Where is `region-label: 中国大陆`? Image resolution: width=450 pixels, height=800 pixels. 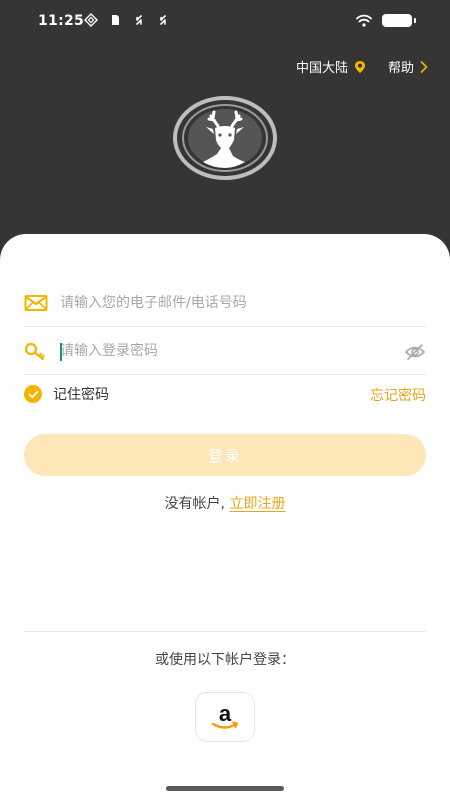
region-label: 中国大陆 is located at coordinates (322, 68).